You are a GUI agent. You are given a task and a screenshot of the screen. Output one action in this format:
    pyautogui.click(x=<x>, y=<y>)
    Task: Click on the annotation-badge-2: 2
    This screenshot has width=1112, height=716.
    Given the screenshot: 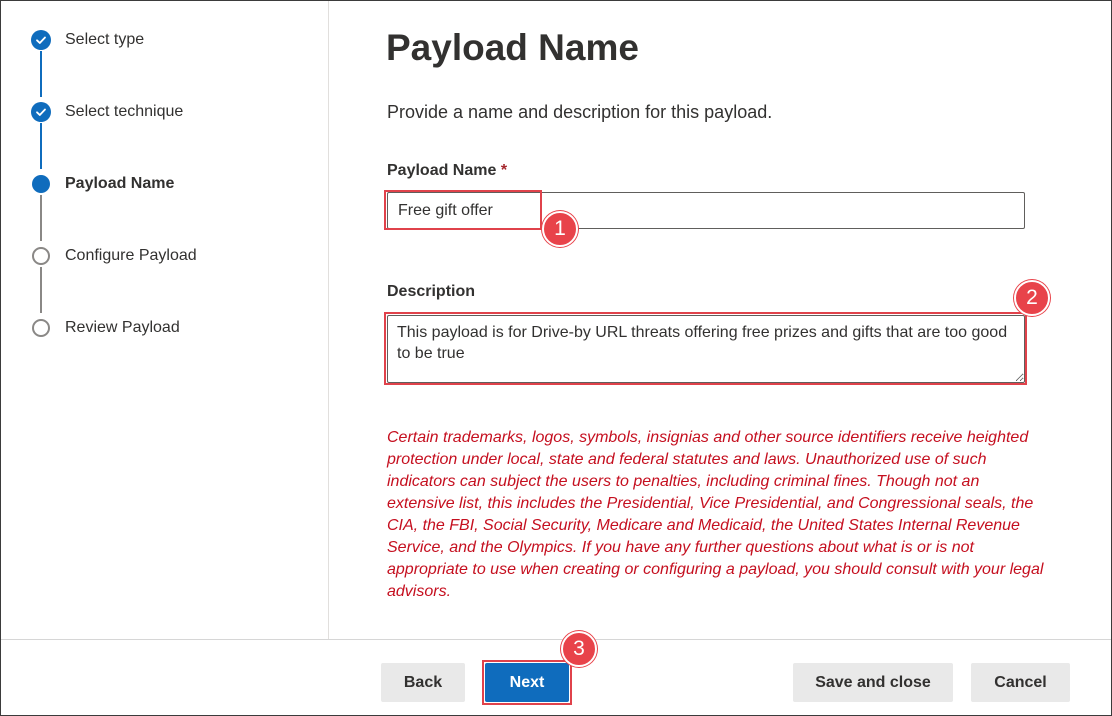 What is the action you would take?
    pyautogui.click(x=1032, y=298)
    